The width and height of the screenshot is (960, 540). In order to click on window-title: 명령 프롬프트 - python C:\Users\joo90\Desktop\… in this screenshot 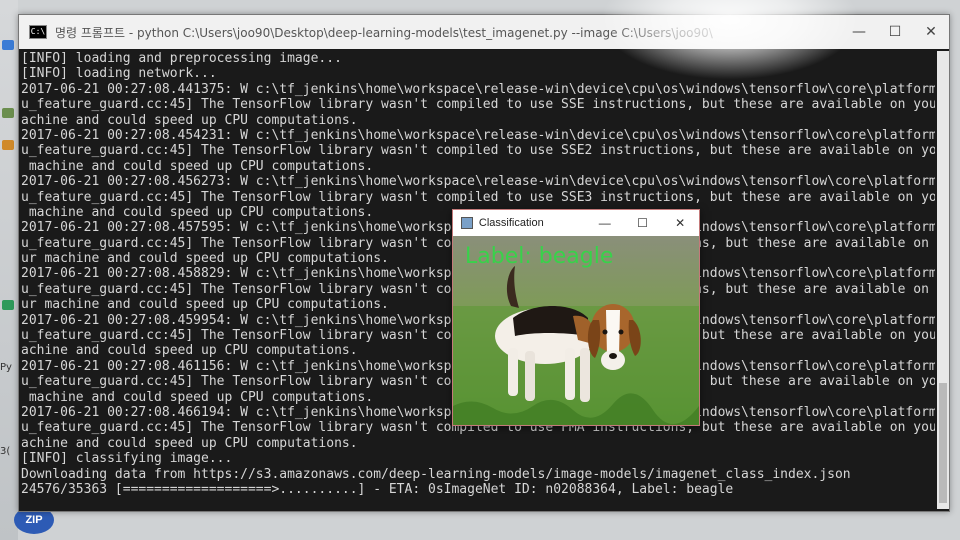, I will do `click(384, 32)`.